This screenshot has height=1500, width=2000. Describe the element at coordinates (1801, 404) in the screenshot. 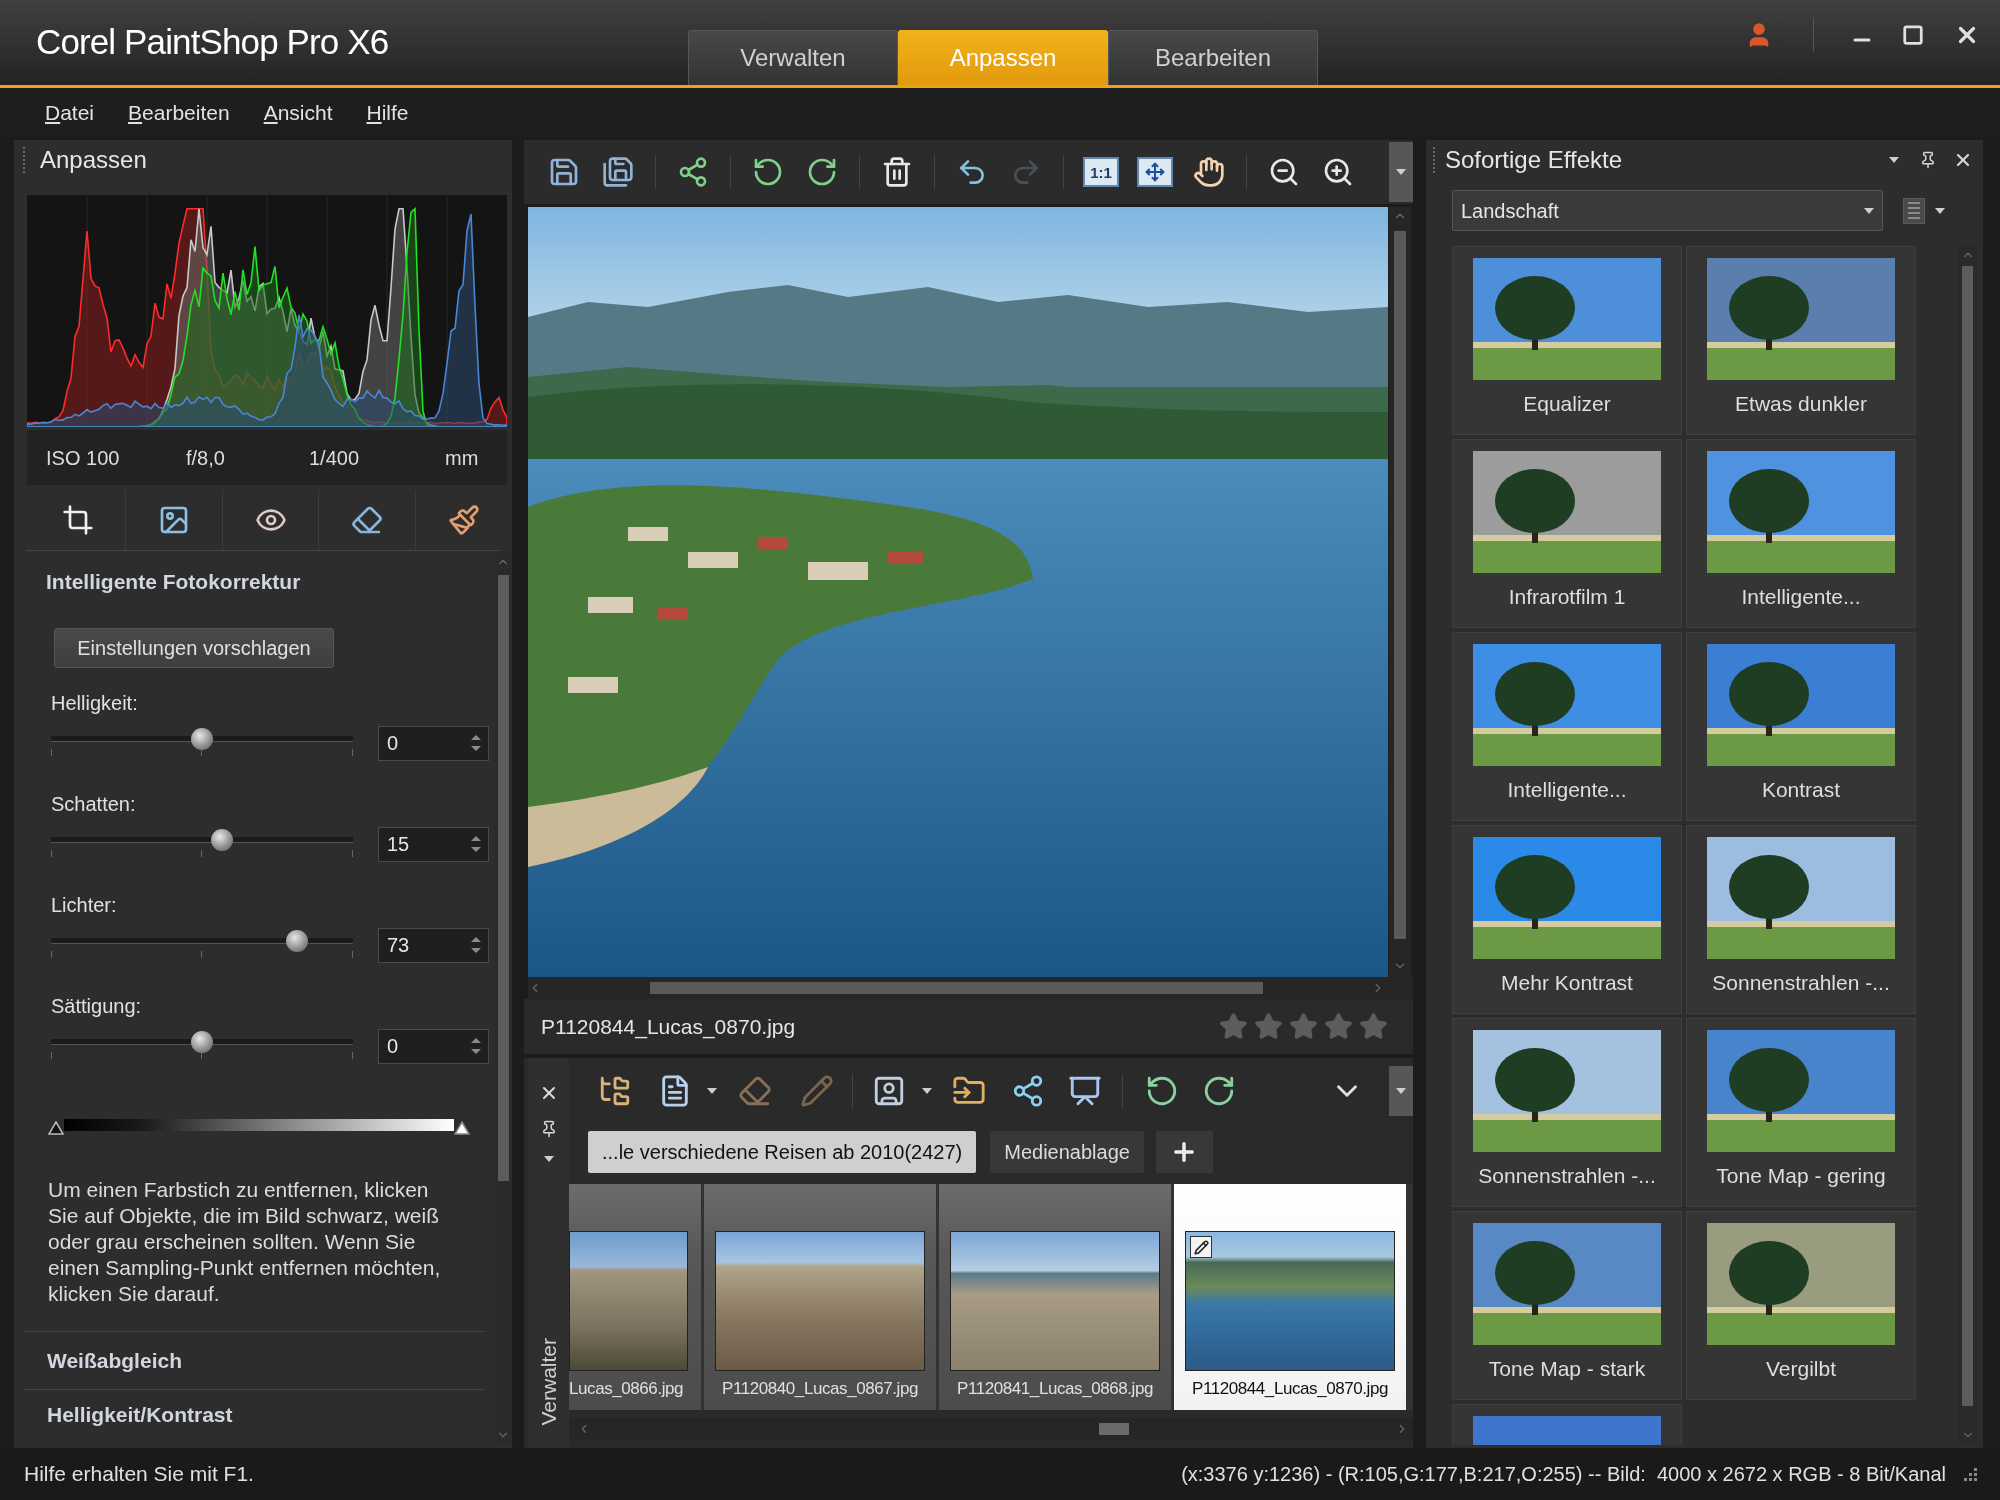

I see `effect-label: Etwas dunkler` at that location.